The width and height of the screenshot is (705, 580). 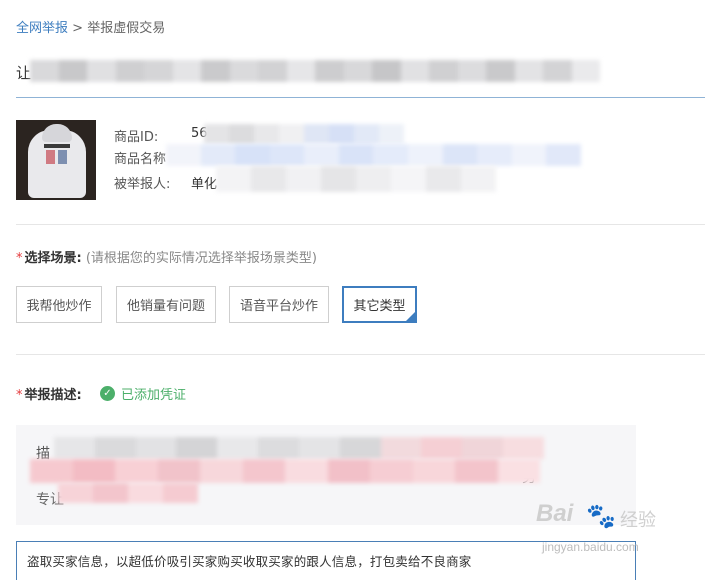 What do you see at coordinates (107, 393) in the screenshot?
I see `check-circle-icon: ✓` at bounding box center [107, 393].